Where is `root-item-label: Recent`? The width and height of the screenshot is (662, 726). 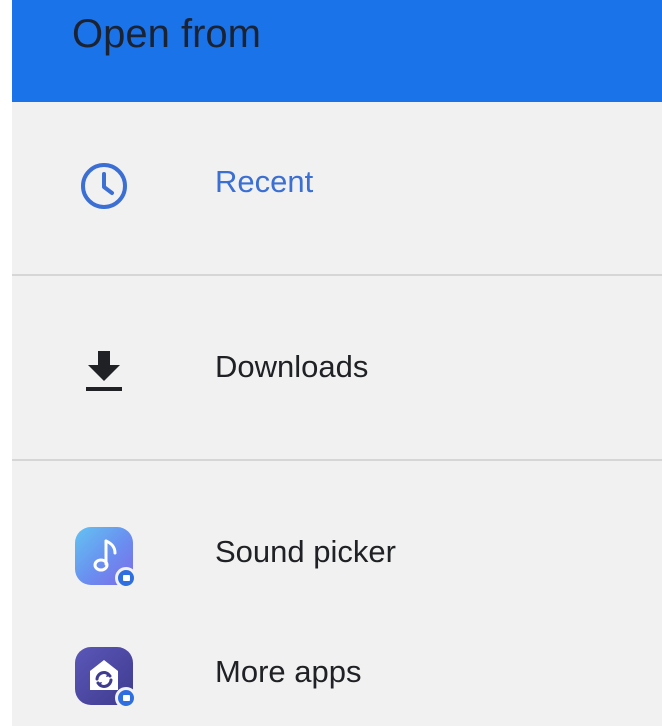
root-item-label: Recent is located at coordinates (264, 181).